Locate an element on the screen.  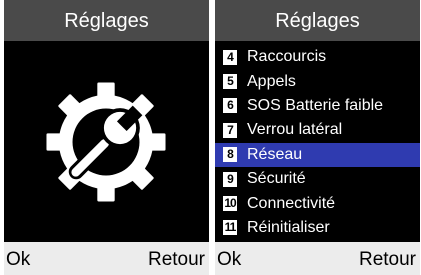
menu-number-badge: 11 is located at coordinates (230, 228).